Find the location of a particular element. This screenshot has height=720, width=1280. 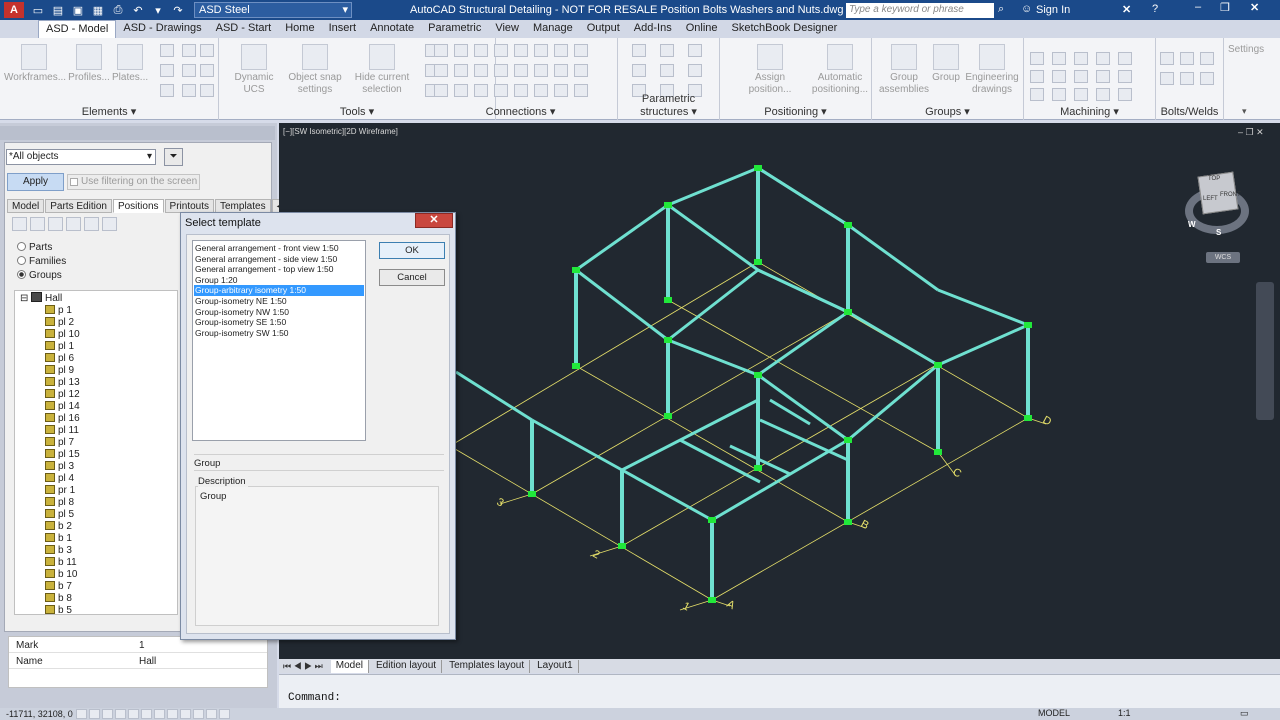

save-icon is located at coordinates (55, 224).